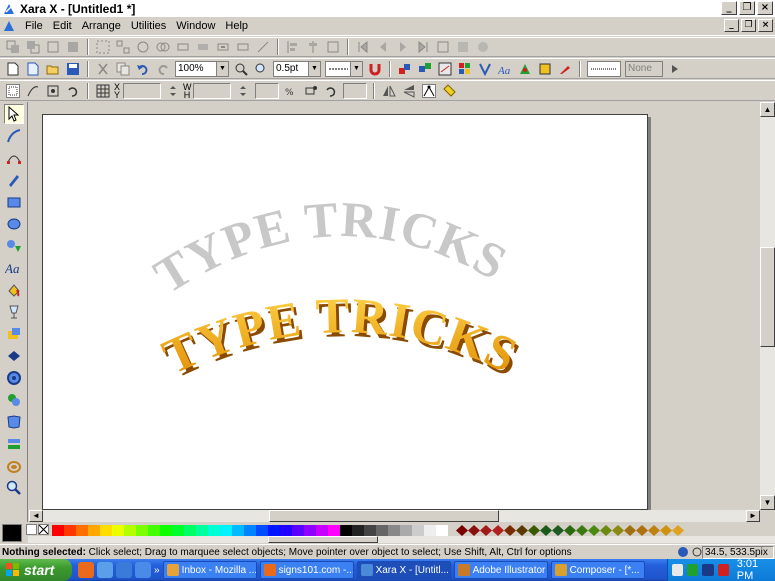 This screenshot has width=775, height=581. I want to click on join-shapes-icon, so click(163, 47).